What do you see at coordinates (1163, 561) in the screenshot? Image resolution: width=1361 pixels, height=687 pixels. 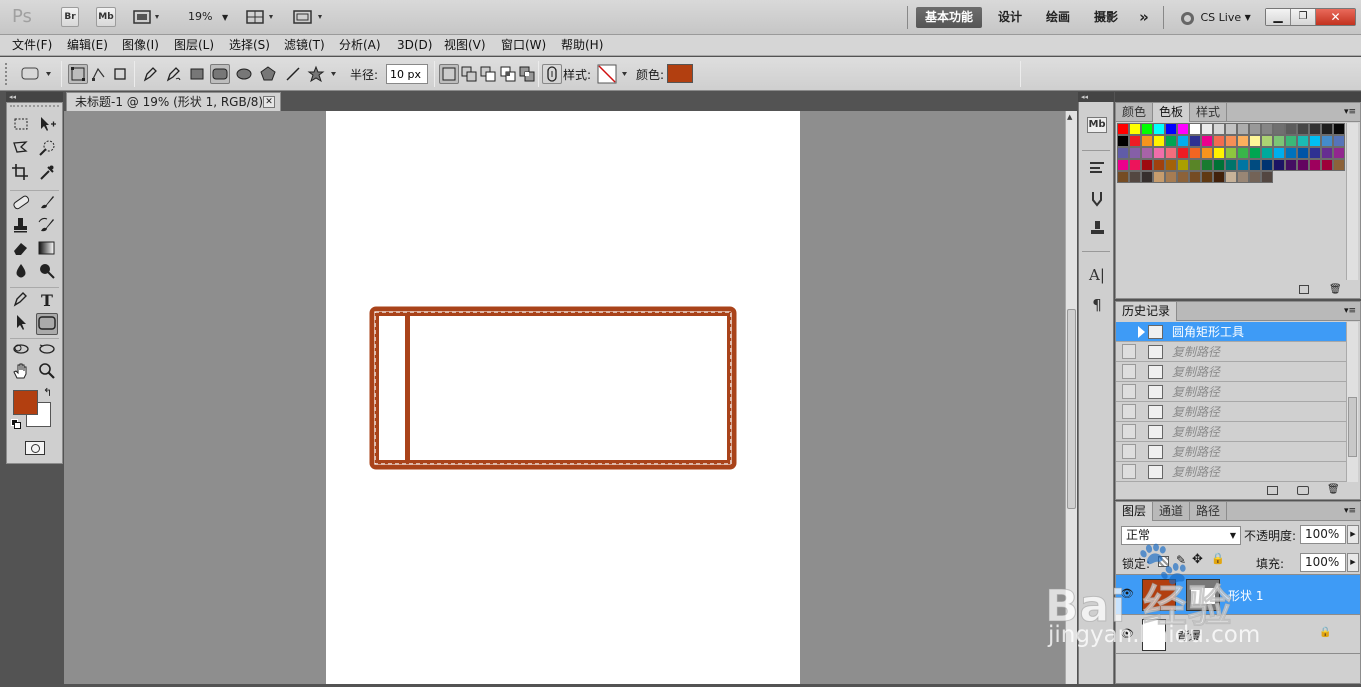 I see `lock-transparent-pixels-icon` at bounding box center [1163, 561].